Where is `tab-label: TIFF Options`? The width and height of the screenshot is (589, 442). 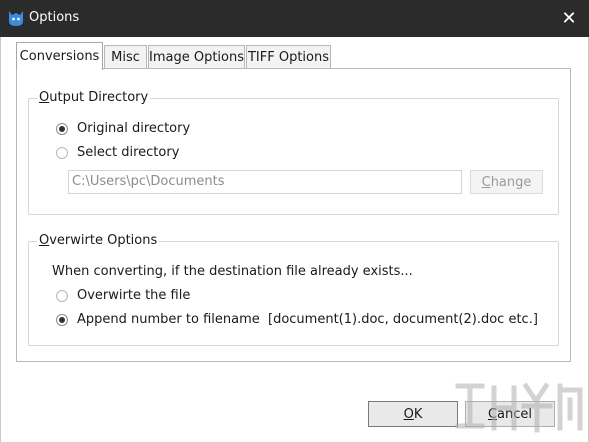 tab-label: TIFF Options is located at coordinates (288, 57).